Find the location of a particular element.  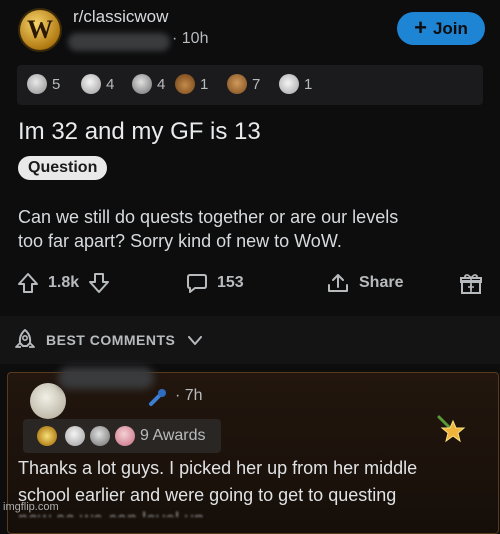

subreddit-icon-letter: W is located at coordinates (40, 29).